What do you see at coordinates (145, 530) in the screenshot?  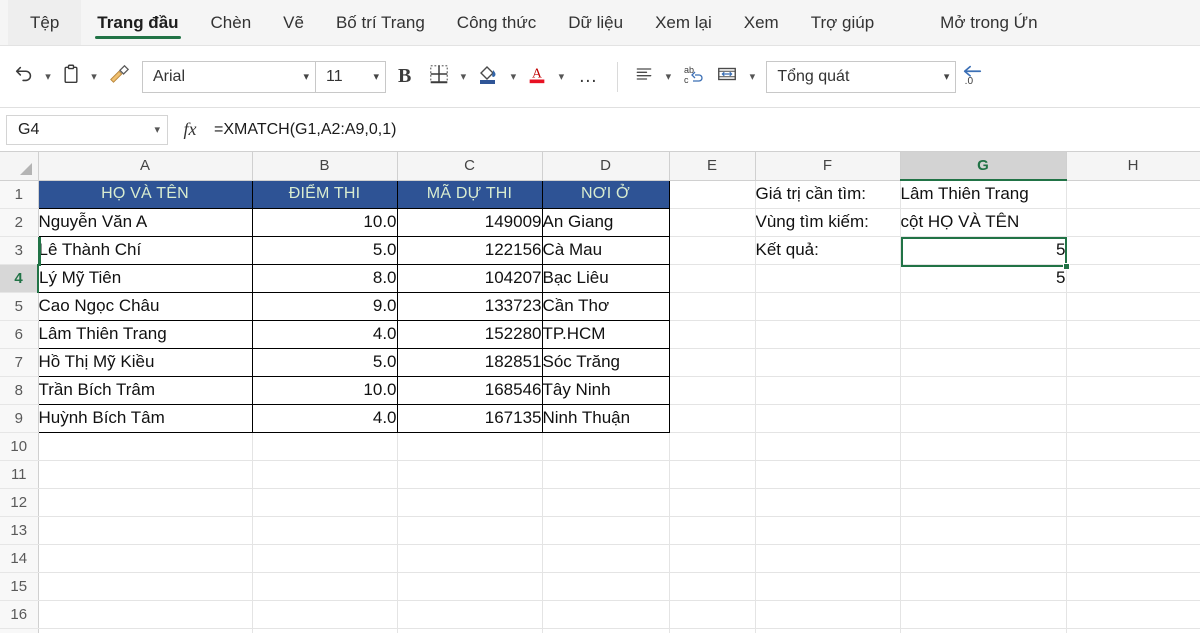 I see `cell-a13` at bounding box center [145, 530].